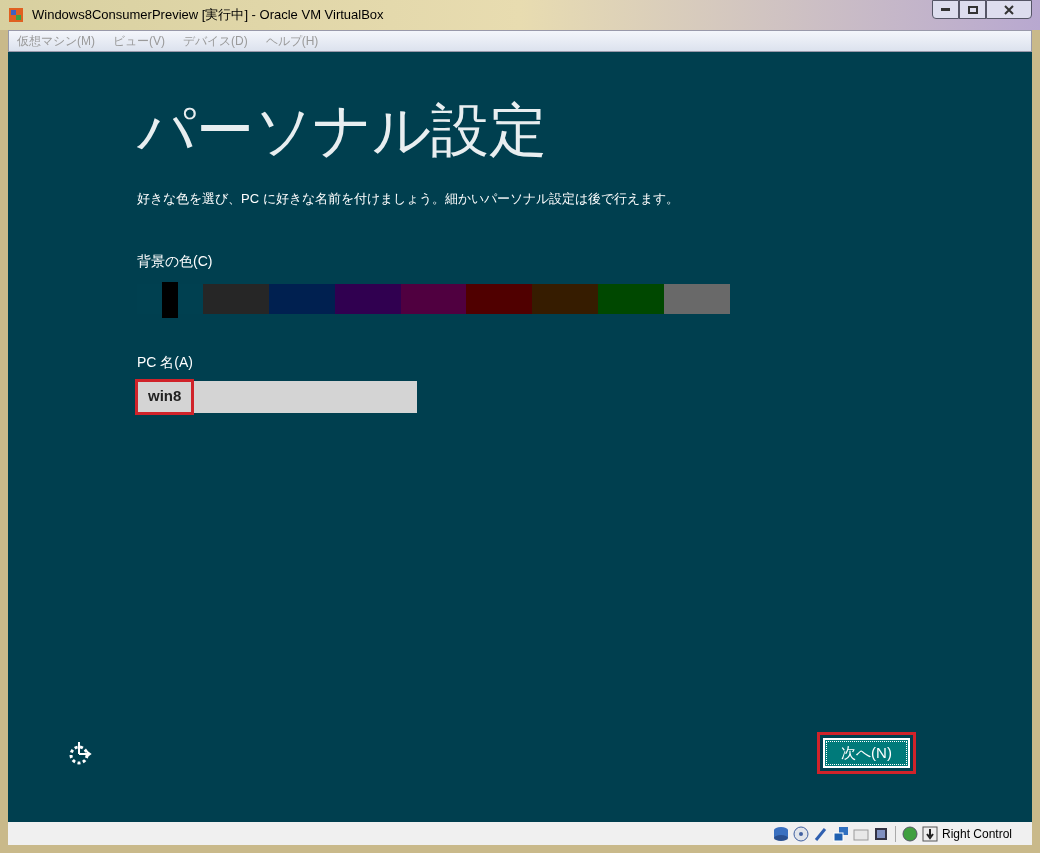 This screenshot has height=853, width=1040. What do you see at coordinates (169, 299) in the screenshot?
I see `slider-handle` at bounding box center [169, 299].